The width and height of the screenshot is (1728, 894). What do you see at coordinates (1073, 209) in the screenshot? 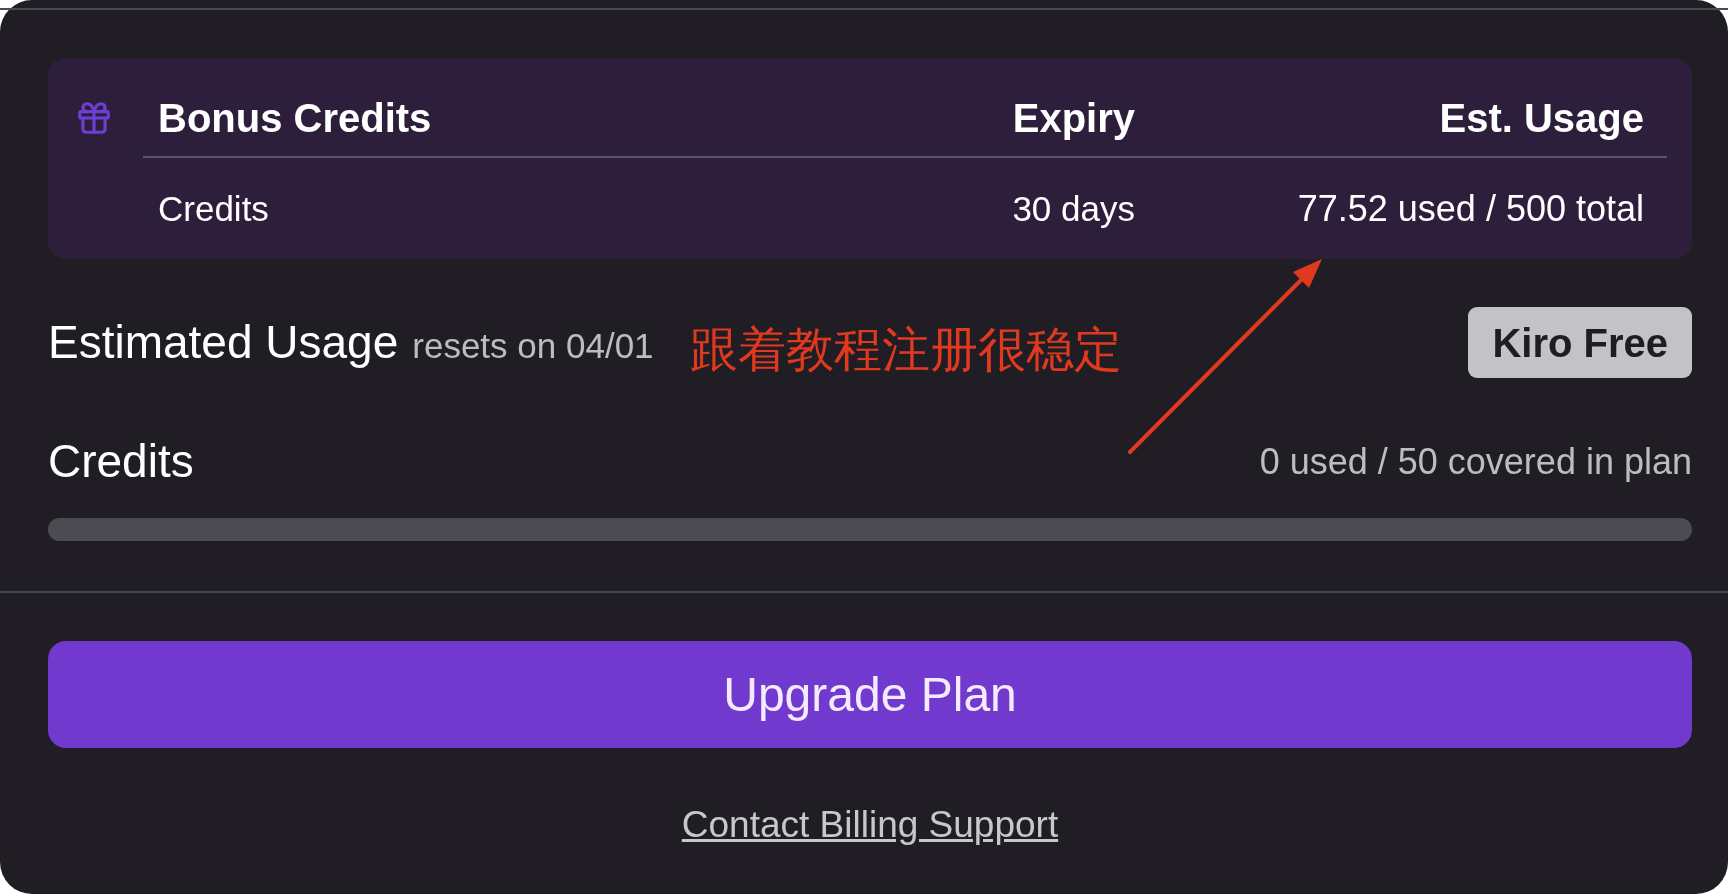
I see `table-cell-text: 30 days` at bounding box center [1073, 209].